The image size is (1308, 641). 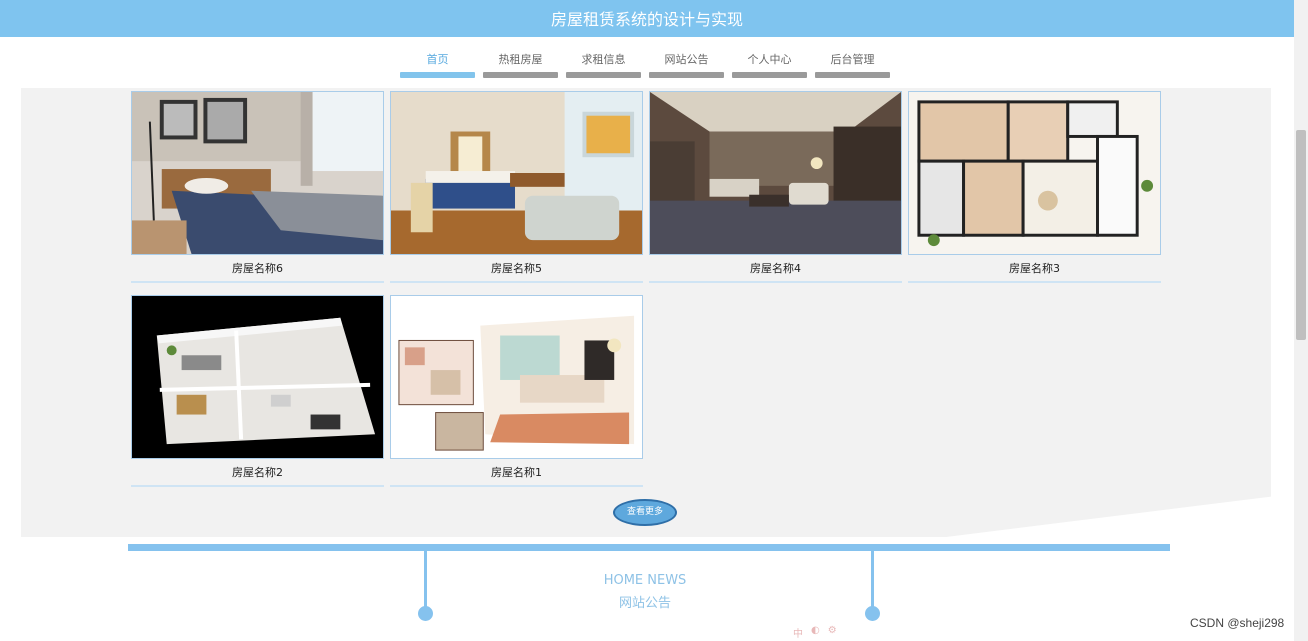 I want to click on house-image-interior-sketch, so click(x=516, y=377).